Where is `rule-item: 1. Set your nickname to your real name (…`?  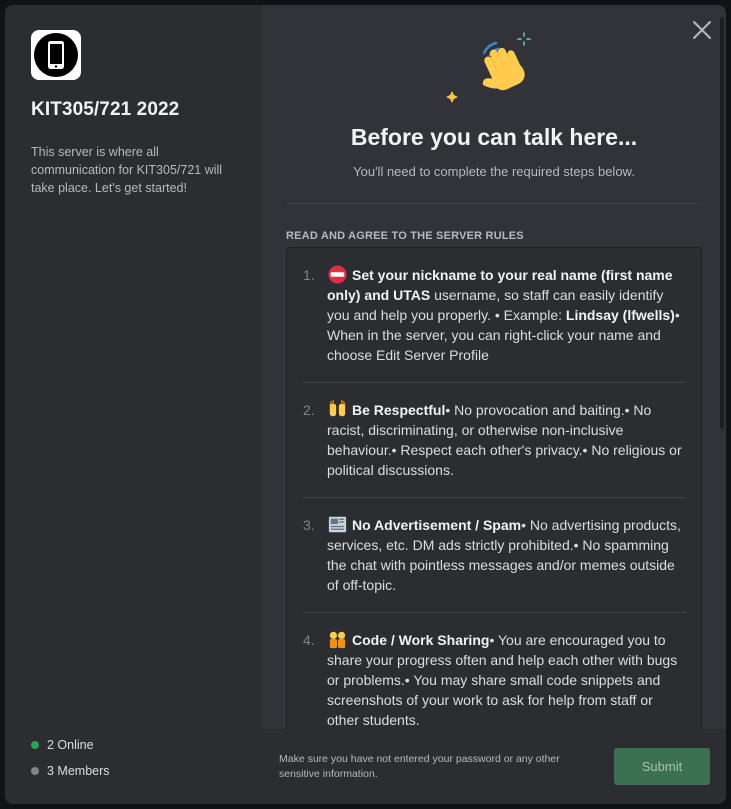 rule-item: 1. Set your nickname to your real name (… is located at coordinates (495, 315).